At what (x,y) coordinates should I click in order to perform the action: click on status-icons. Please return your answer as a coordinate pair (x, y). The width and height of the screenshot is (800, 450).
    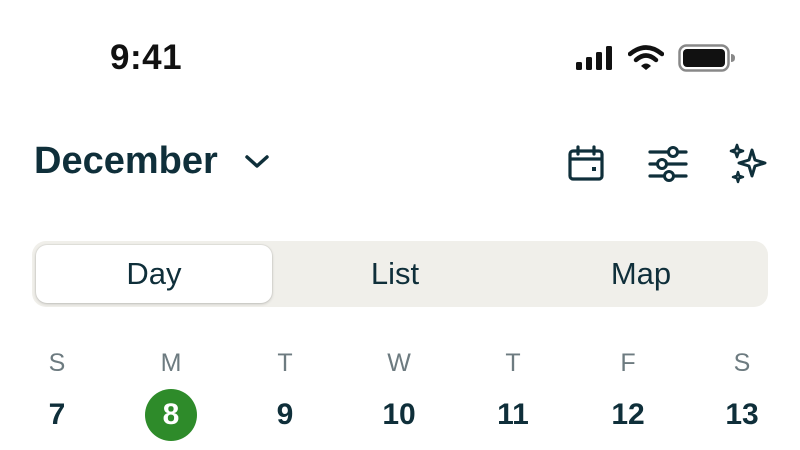
    Looking at the image, I should click on (656, 60).